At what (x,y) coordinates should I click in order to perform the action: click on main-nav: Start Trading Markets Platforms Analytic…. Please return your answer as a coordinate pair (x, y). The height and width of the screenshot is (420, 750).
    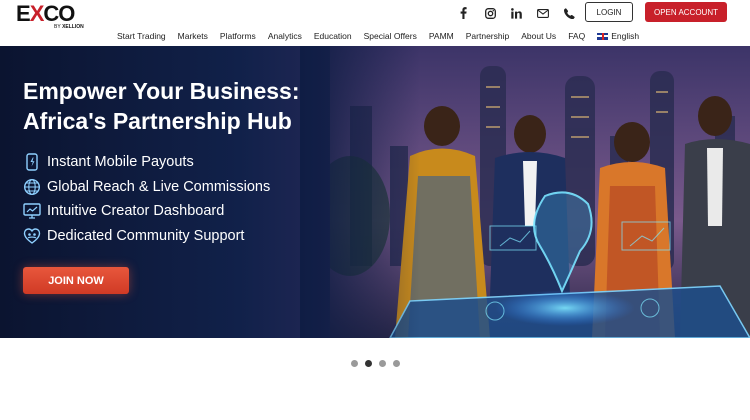
    Looking at the image, I should click on (378, 36).